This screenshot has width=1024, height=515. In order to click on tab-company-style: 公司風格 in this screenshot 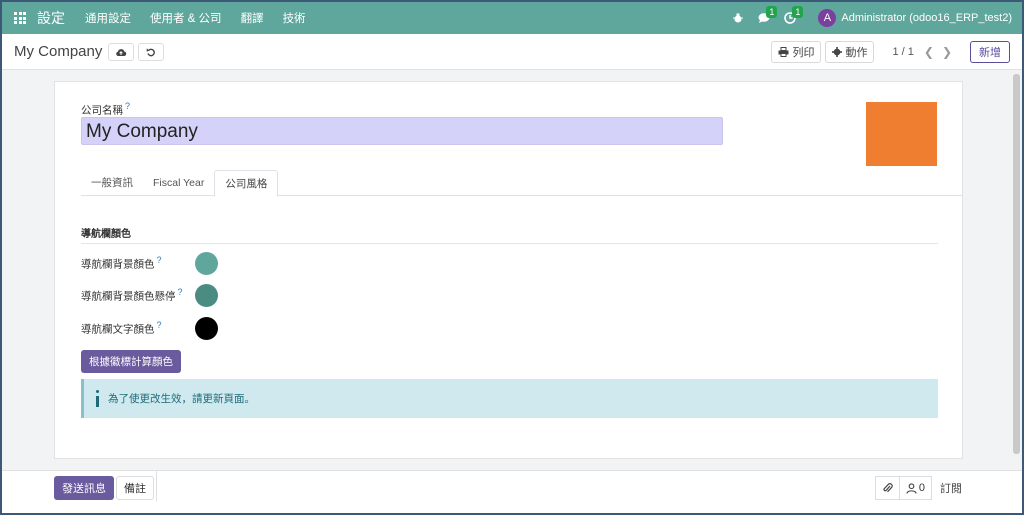, I will do `click(246, 183)`.